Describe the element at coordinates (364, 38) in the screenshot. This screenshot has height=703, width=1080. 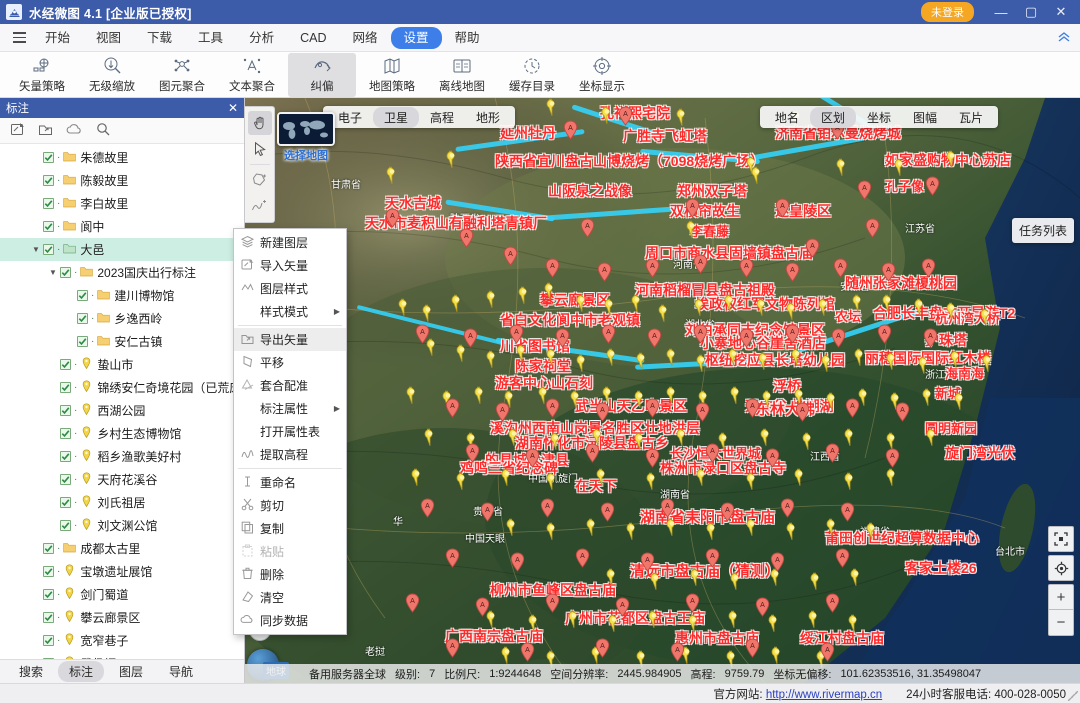
I see `menu-item-6: 网络` at that location.